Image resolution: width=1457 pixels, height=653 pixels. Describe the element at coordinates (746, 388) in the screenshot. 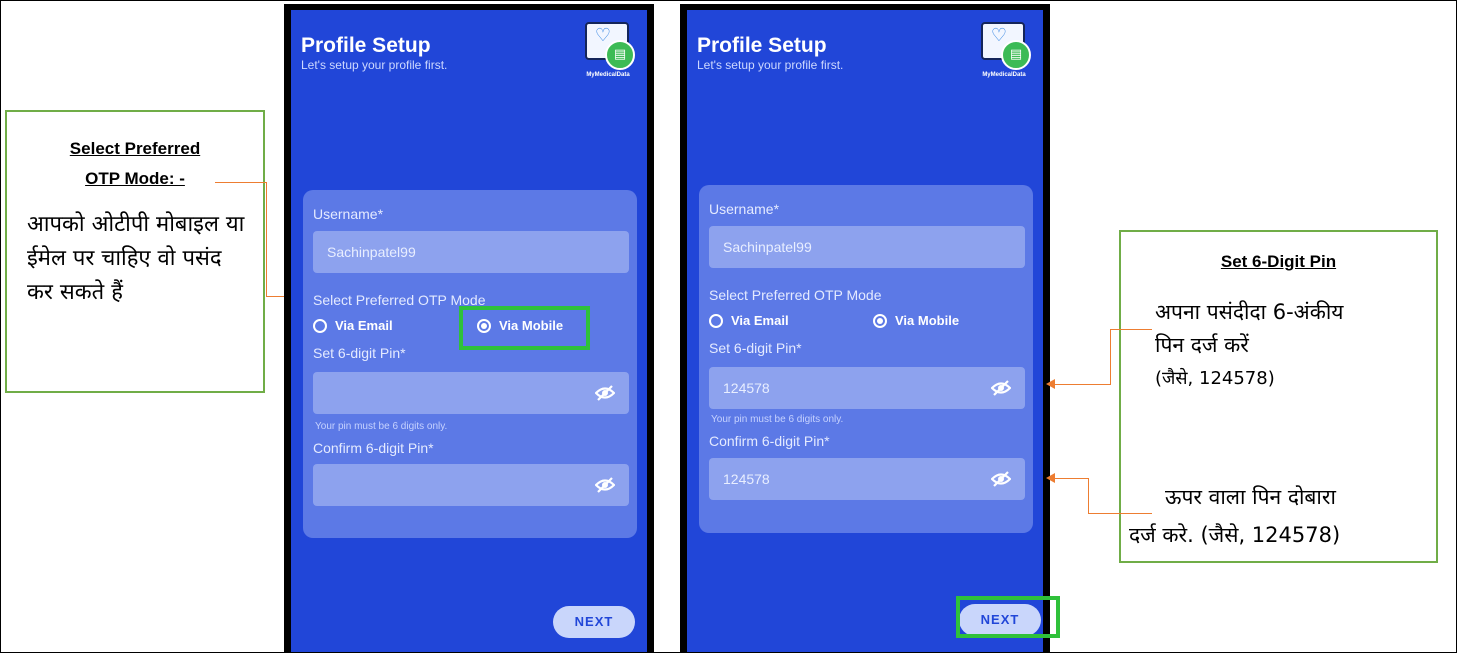

I see `pin-value: 124578` at that location.